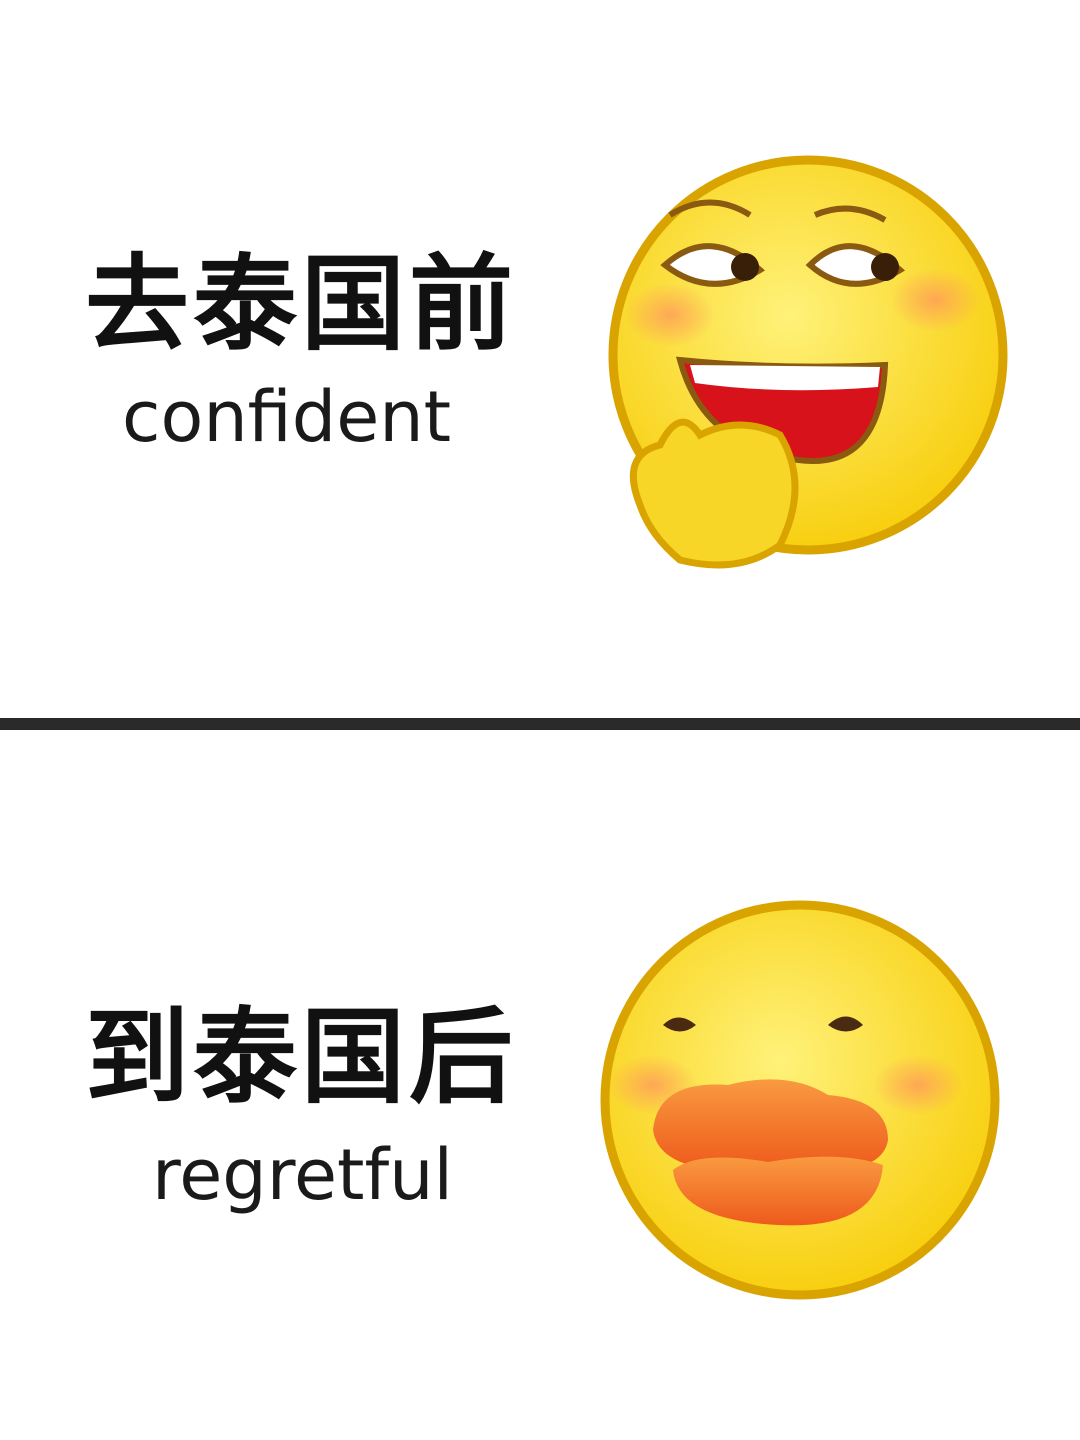 The image size is (1080, 1440). What do you see at coordinates (287, 417) in the screenshot?
I see `top-caption-english: confident` at bounding box center [287, 417].